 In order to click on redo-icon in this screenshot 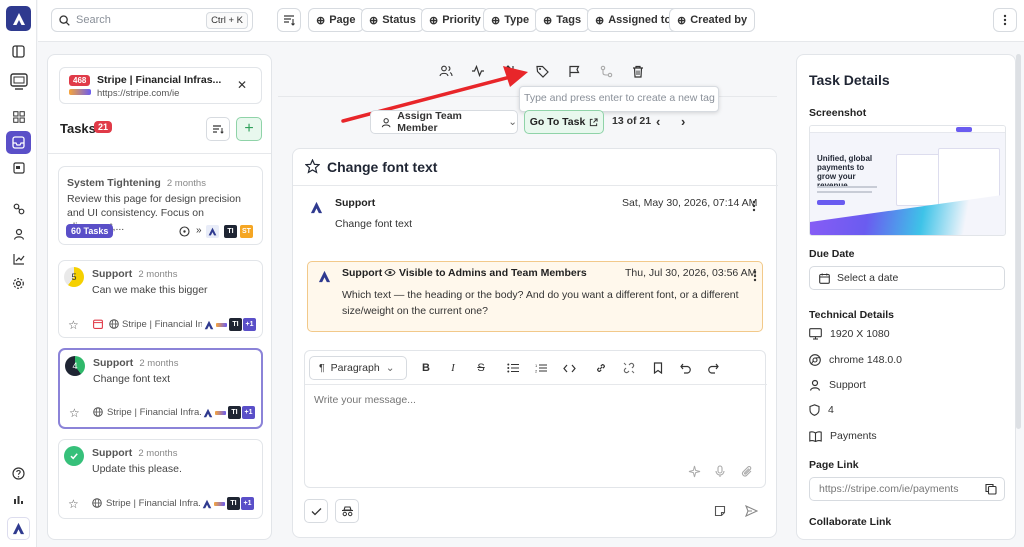, I will do `click(713, 368)`.